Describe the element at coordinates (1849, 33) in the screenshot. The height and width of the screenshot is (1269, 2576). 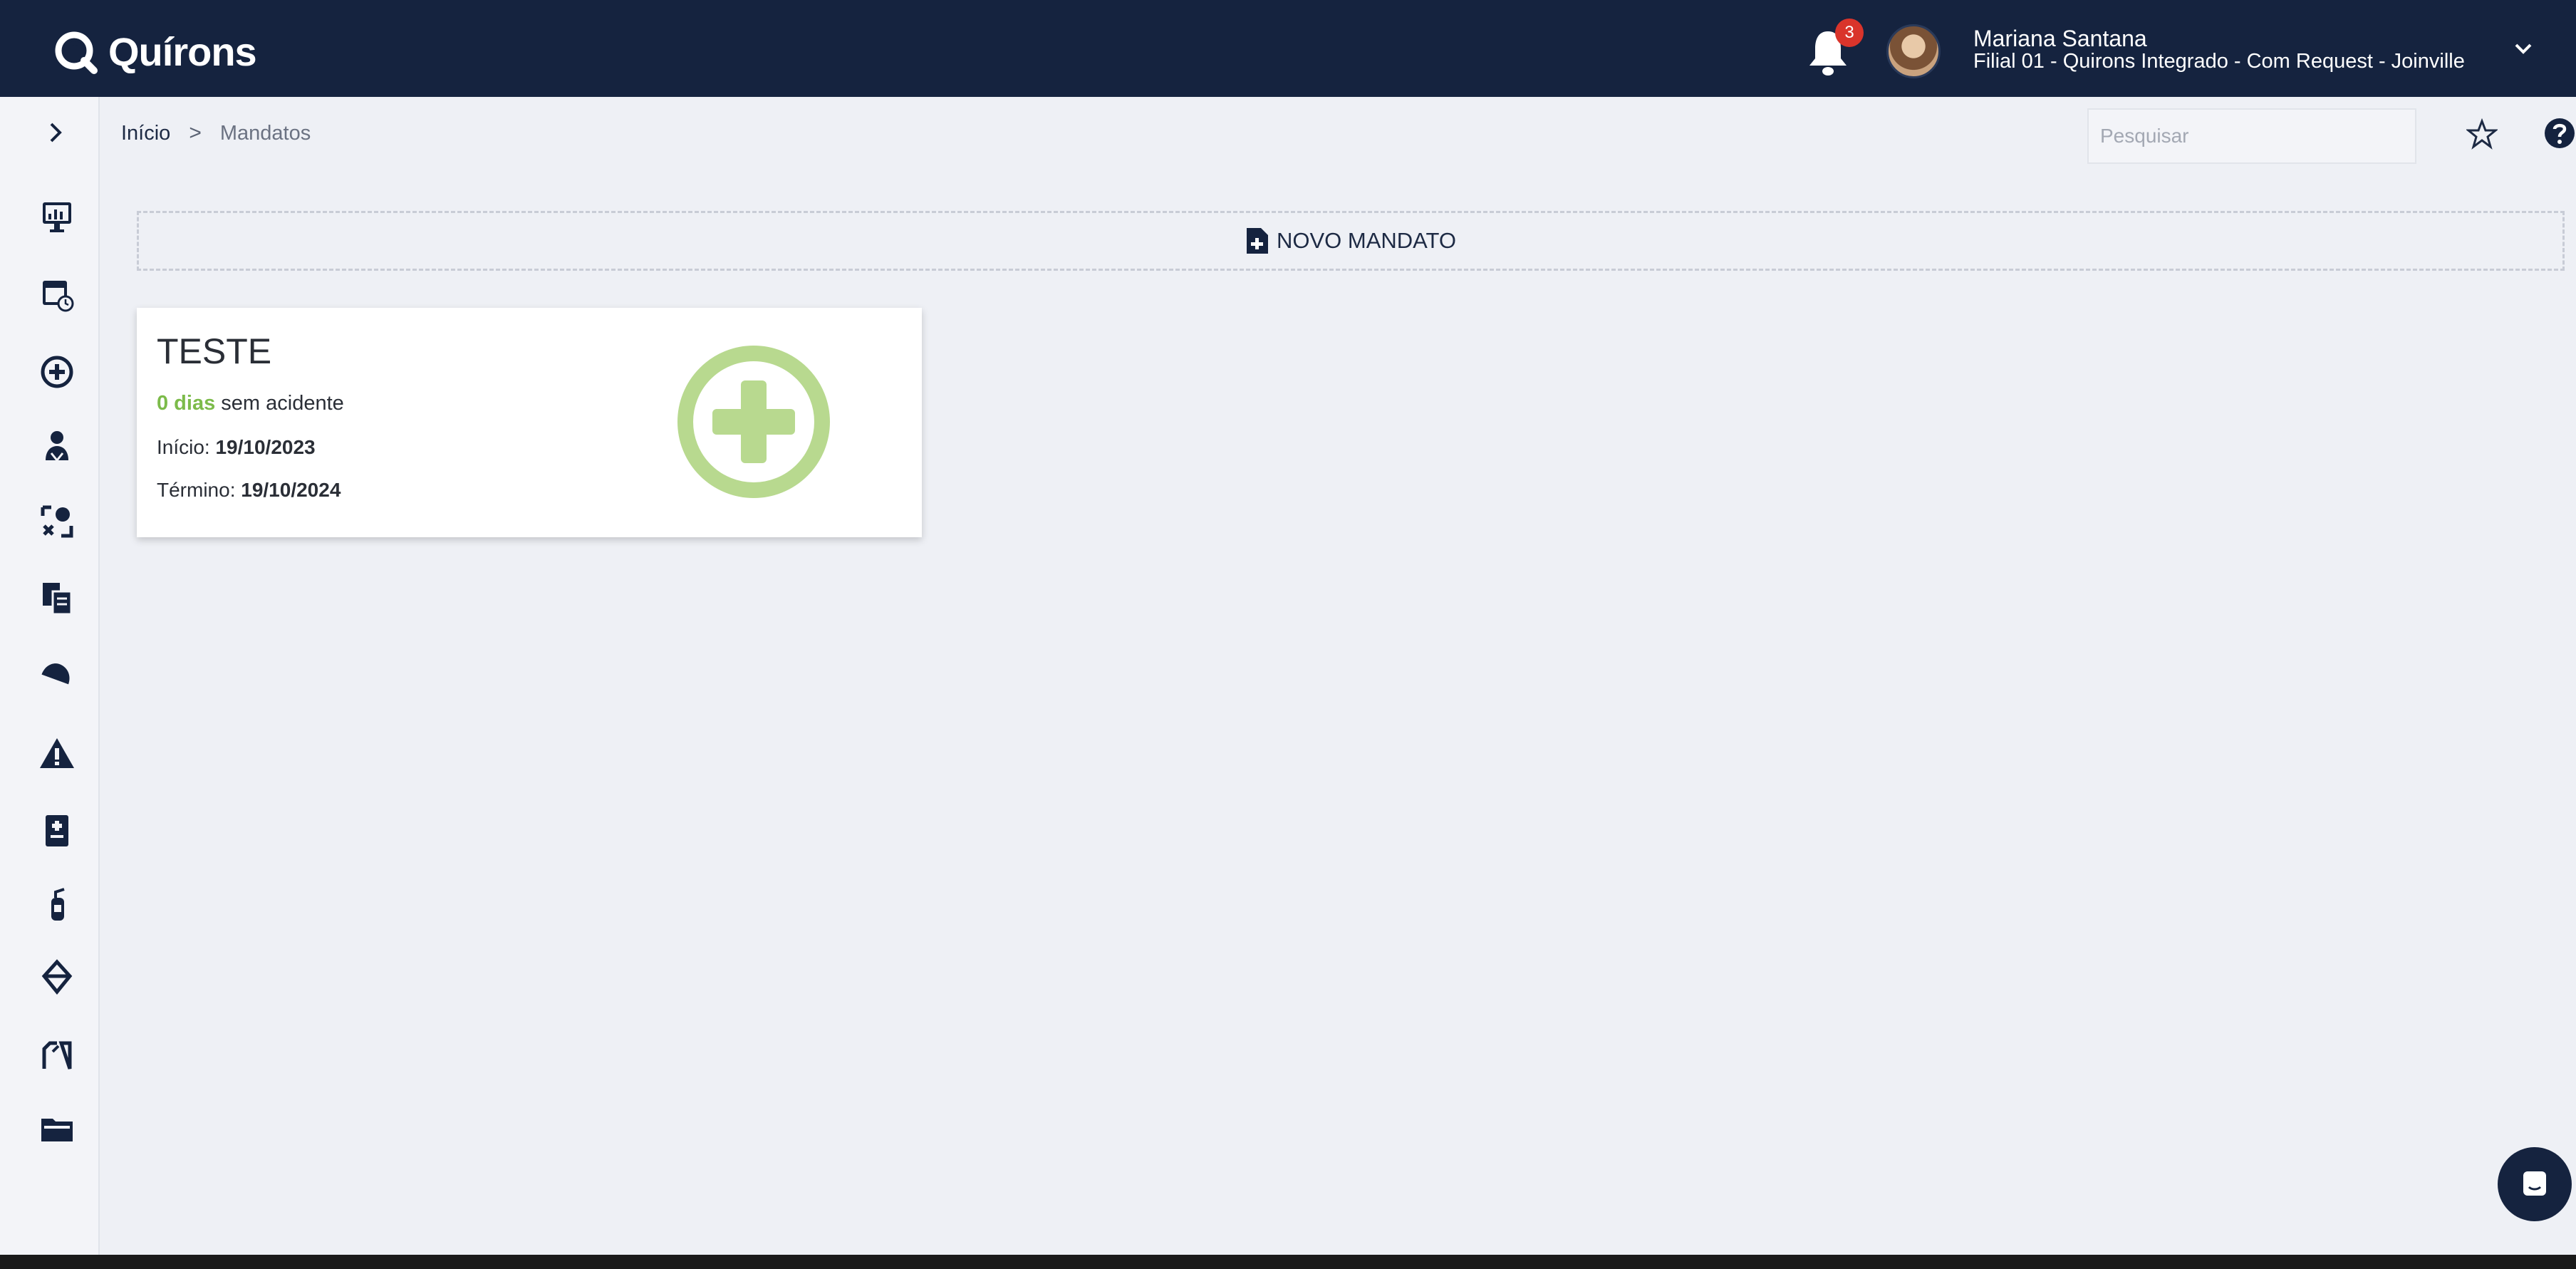
I see `notification-count-badge: 3` at that location.